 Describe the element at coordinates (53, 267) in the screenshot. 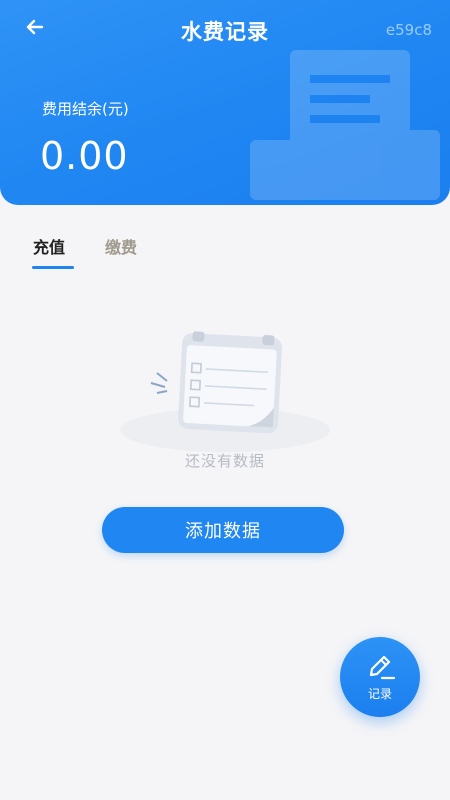

I see `tab-active-indicator` at that location.